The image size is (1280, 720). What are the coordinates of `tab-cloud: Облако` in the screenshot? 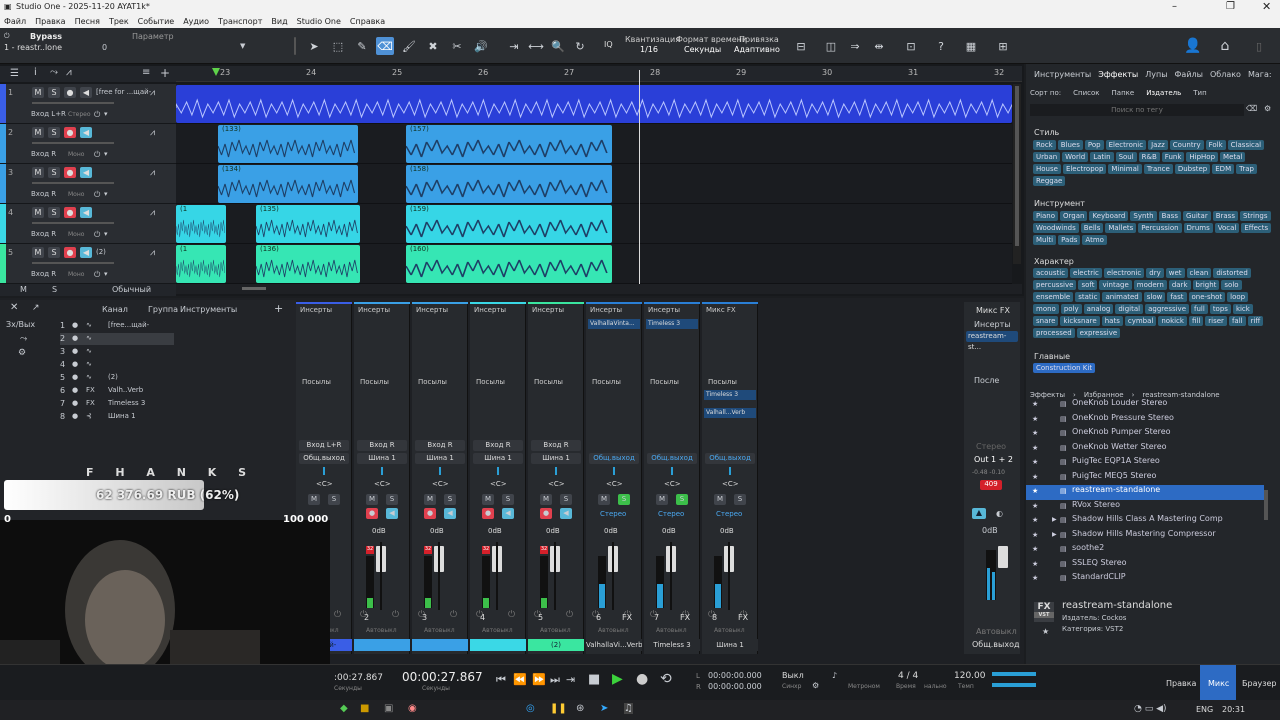 It's located at (1225, 77).